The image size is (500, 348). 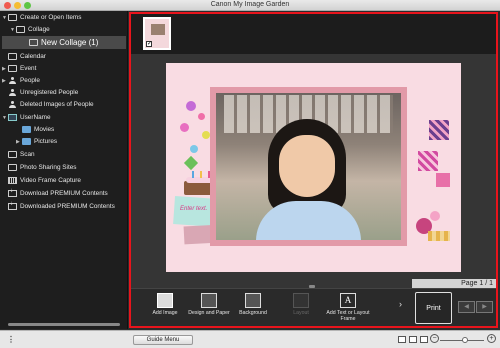 What do you see at coordinates (12, 167) in the screenshot?
I see `share-icon` at bounding box center [12, 167].